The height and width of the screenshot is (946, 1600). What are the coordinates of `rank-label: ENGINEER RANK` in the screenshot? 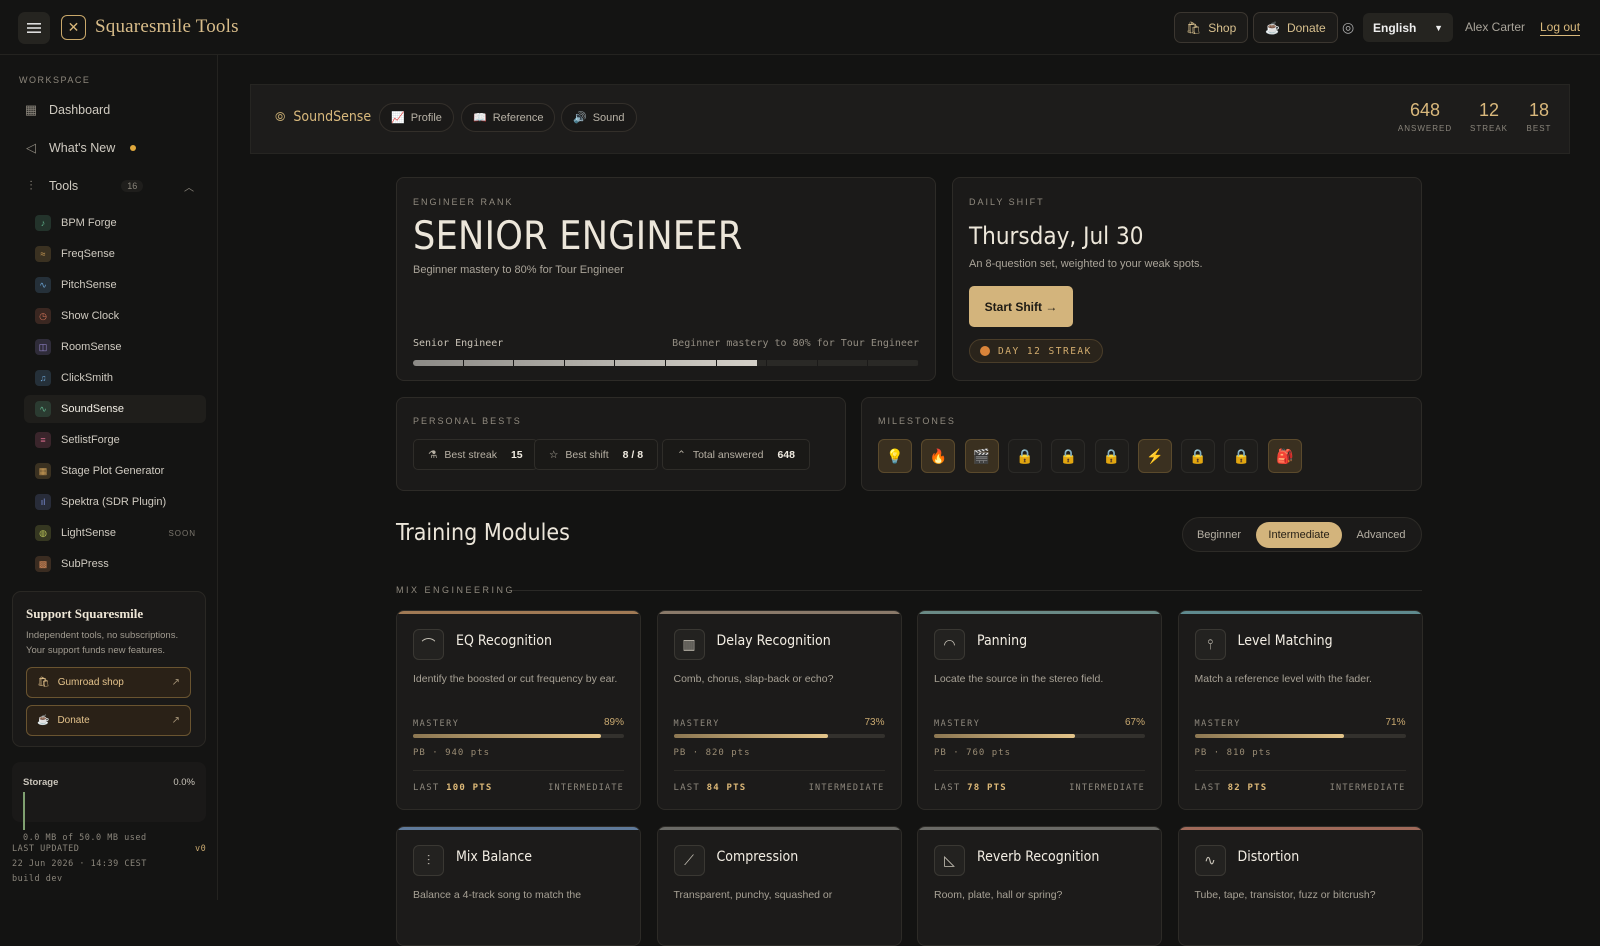 It's located at (463, 202).